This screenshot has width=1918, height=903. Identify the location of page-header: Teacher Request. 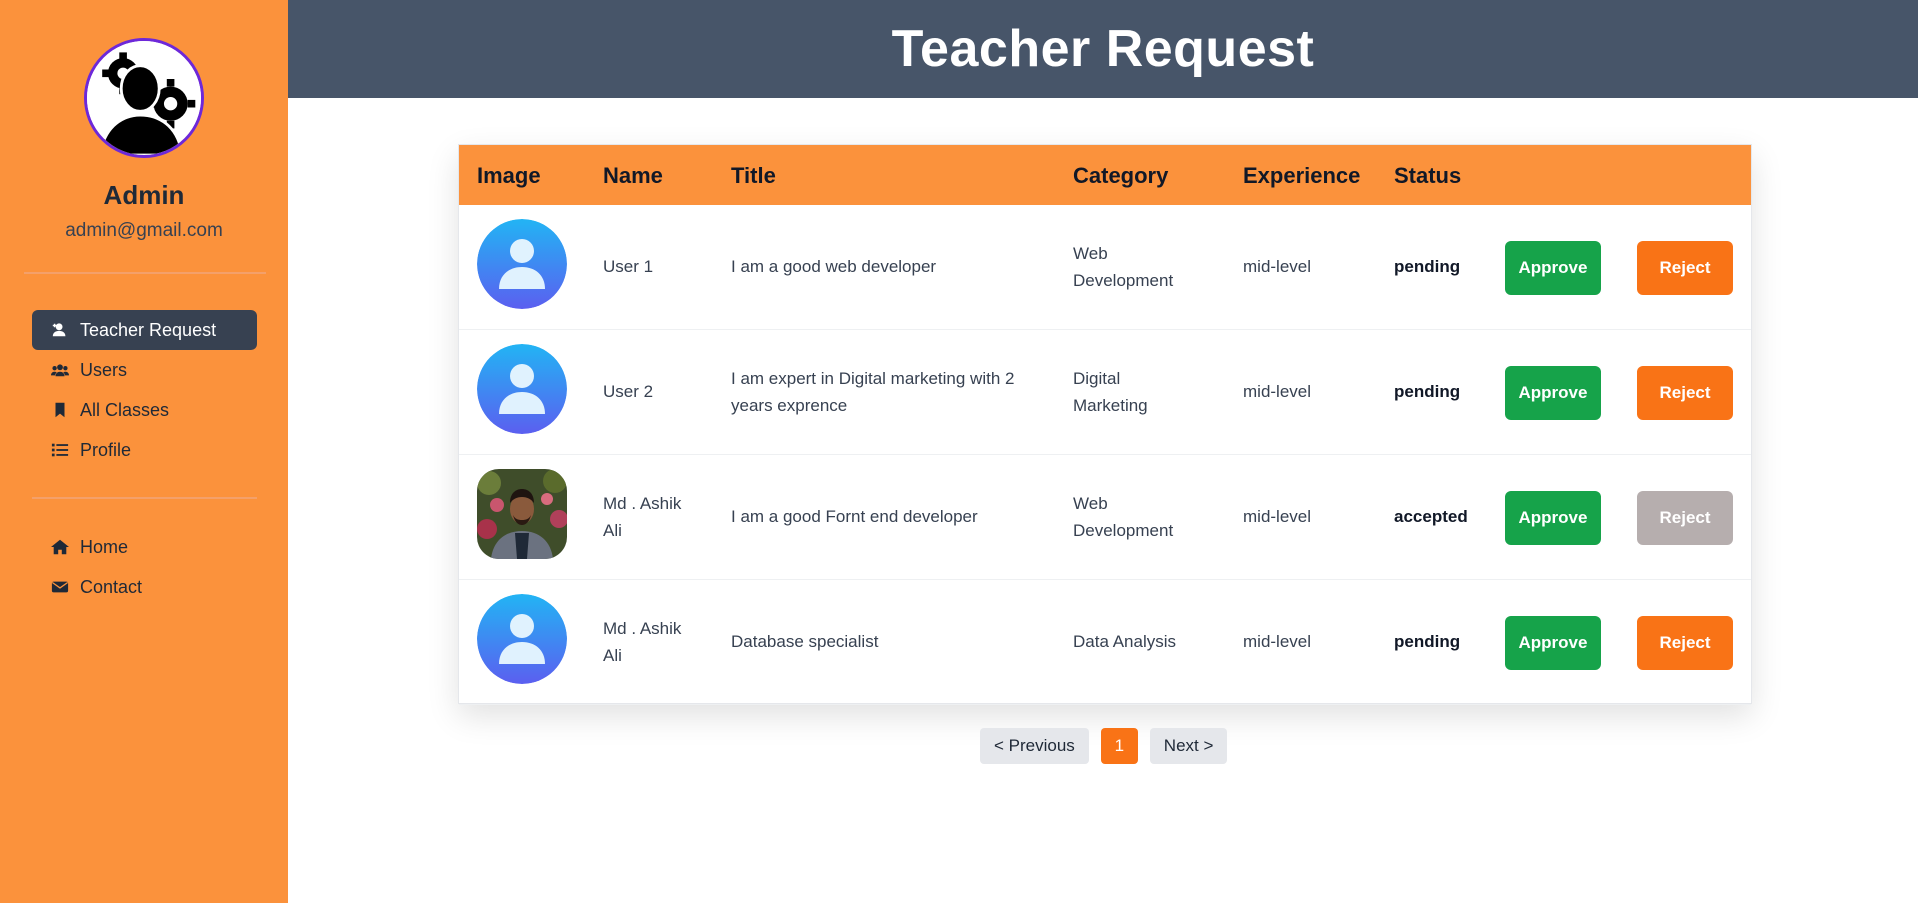
(1103, 49).